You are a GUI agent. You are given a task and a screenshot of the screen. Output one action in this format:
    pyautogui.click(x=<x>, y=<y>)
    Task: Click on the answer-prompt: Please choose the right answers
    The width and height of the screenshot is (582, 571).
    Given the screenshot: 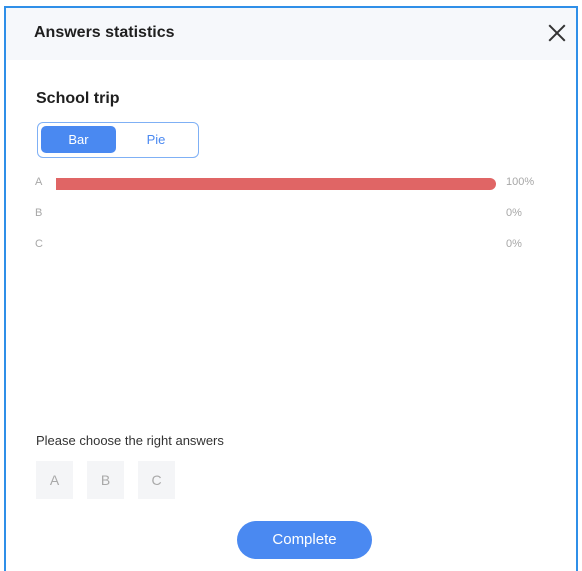 What is the action you would take?
    pyautogui.click(x=130, y=440)
    